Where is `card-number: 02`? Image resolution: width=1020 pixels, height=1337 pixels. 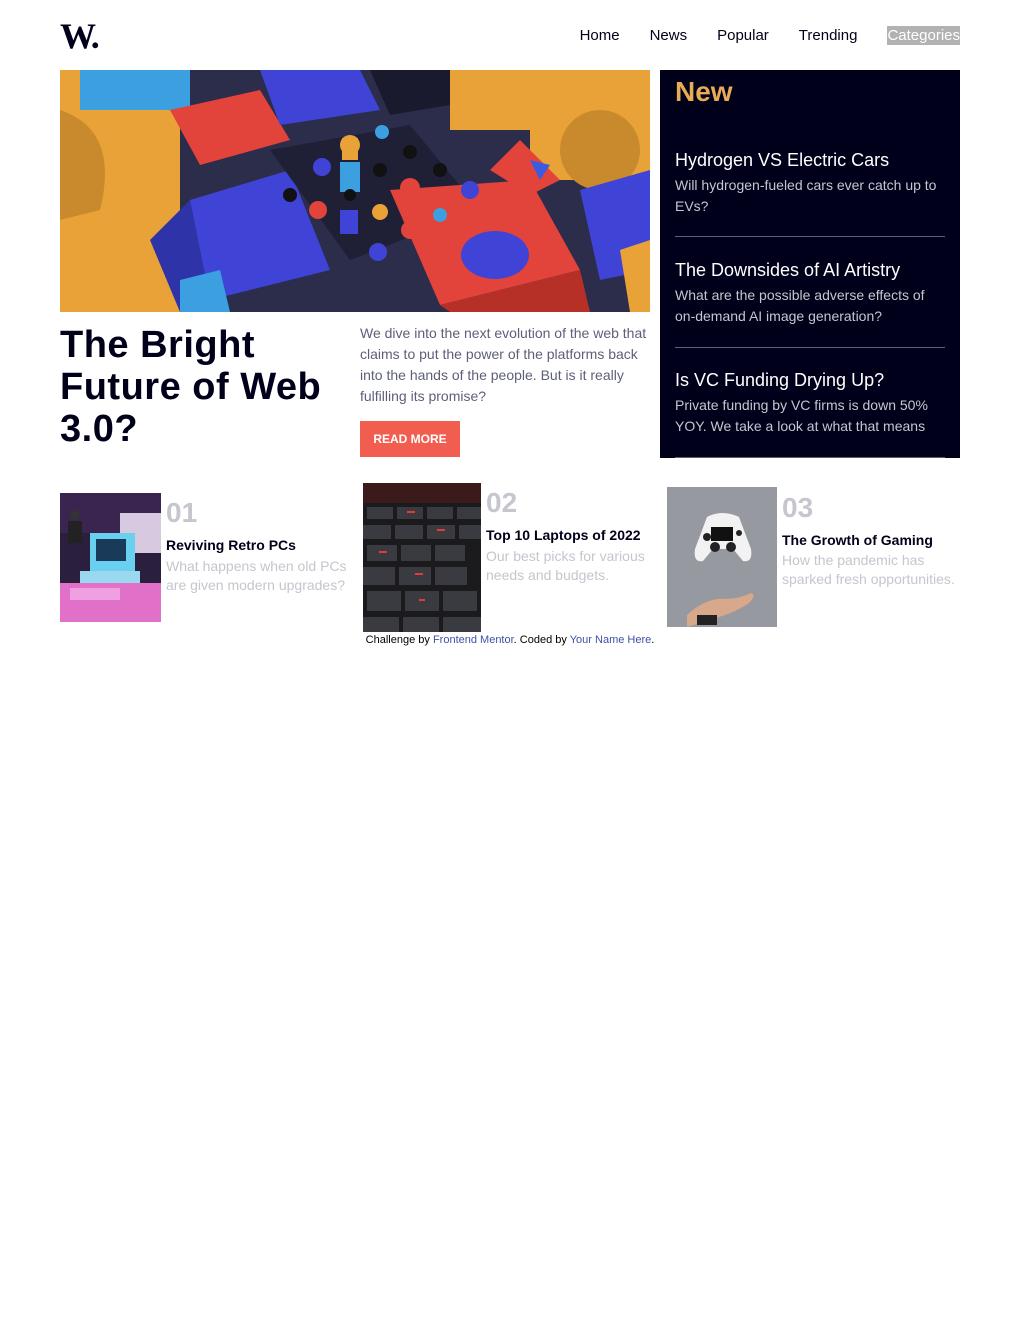 card-number: 02 is located at coordinates (502, 502).